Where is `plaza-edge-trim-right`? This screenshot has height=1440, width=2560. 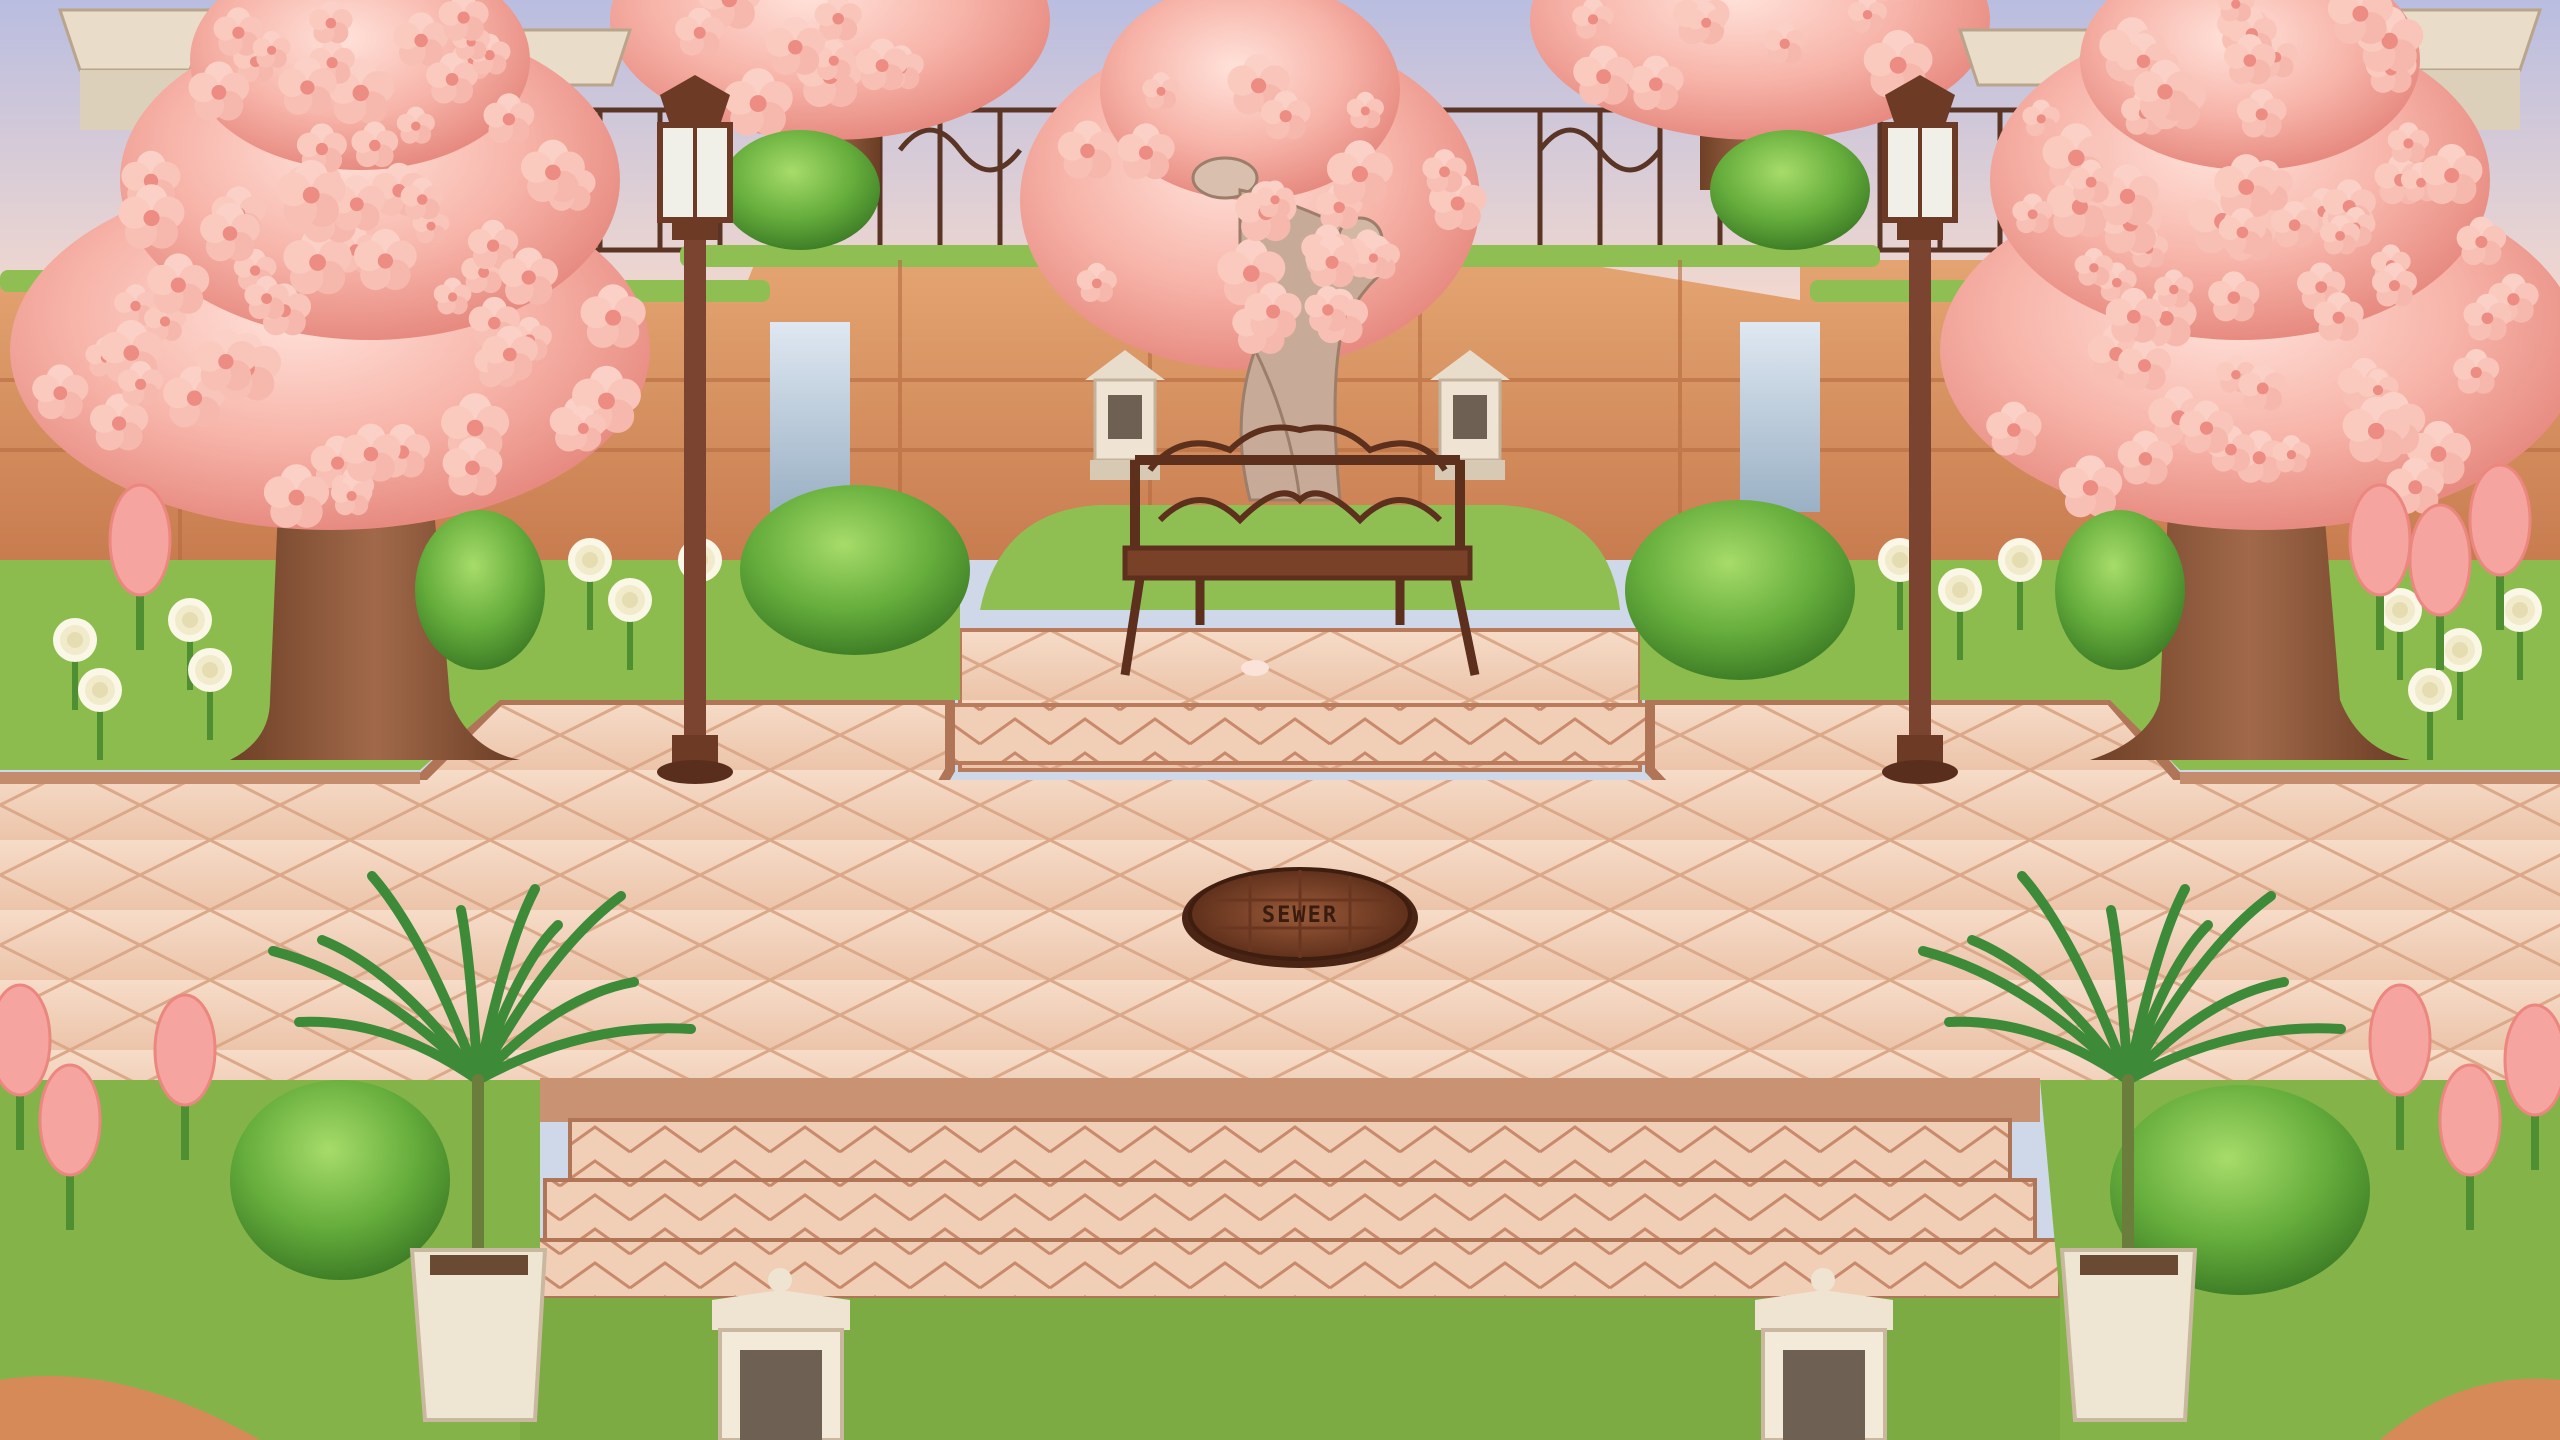 plaza-edge-trim-right is located at coordinates (2370, 778).